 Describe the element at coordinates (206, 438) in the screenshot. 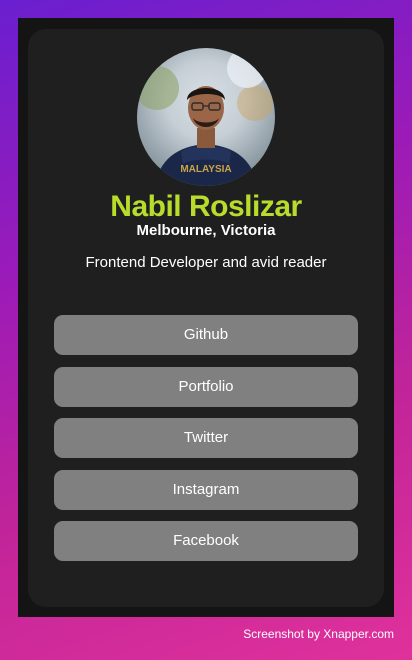

I see `twitter-link-button: Twitter` at that location.